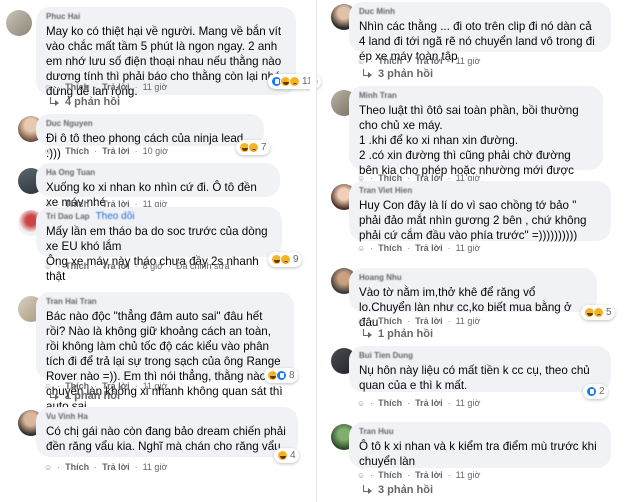  What do you see at coordinates (150, 124) in the screenshot?
I see `comment-author: Duc Nguyen` at bounding box center [150, 124].